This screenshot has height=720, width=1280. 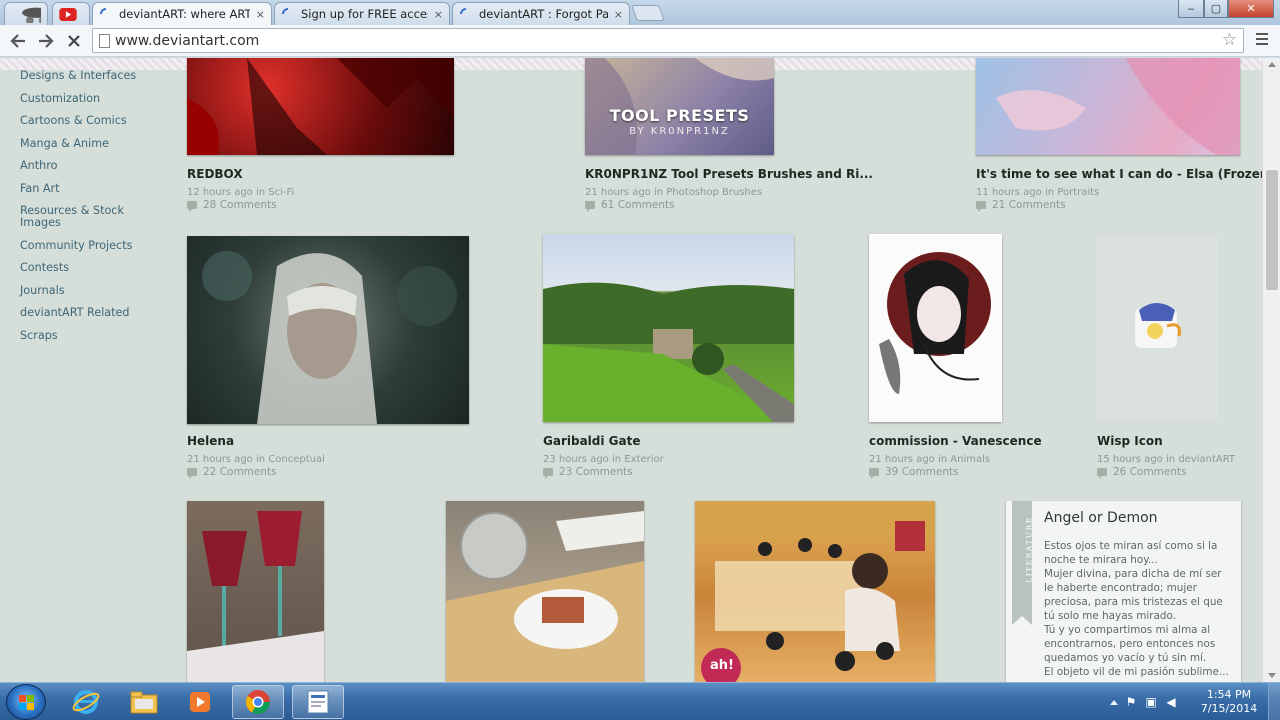 What do you see at coordinates (1150, 472) in the screenshot?
I see `comment-count: 26 Comments` at bounding box center [1150, 472].